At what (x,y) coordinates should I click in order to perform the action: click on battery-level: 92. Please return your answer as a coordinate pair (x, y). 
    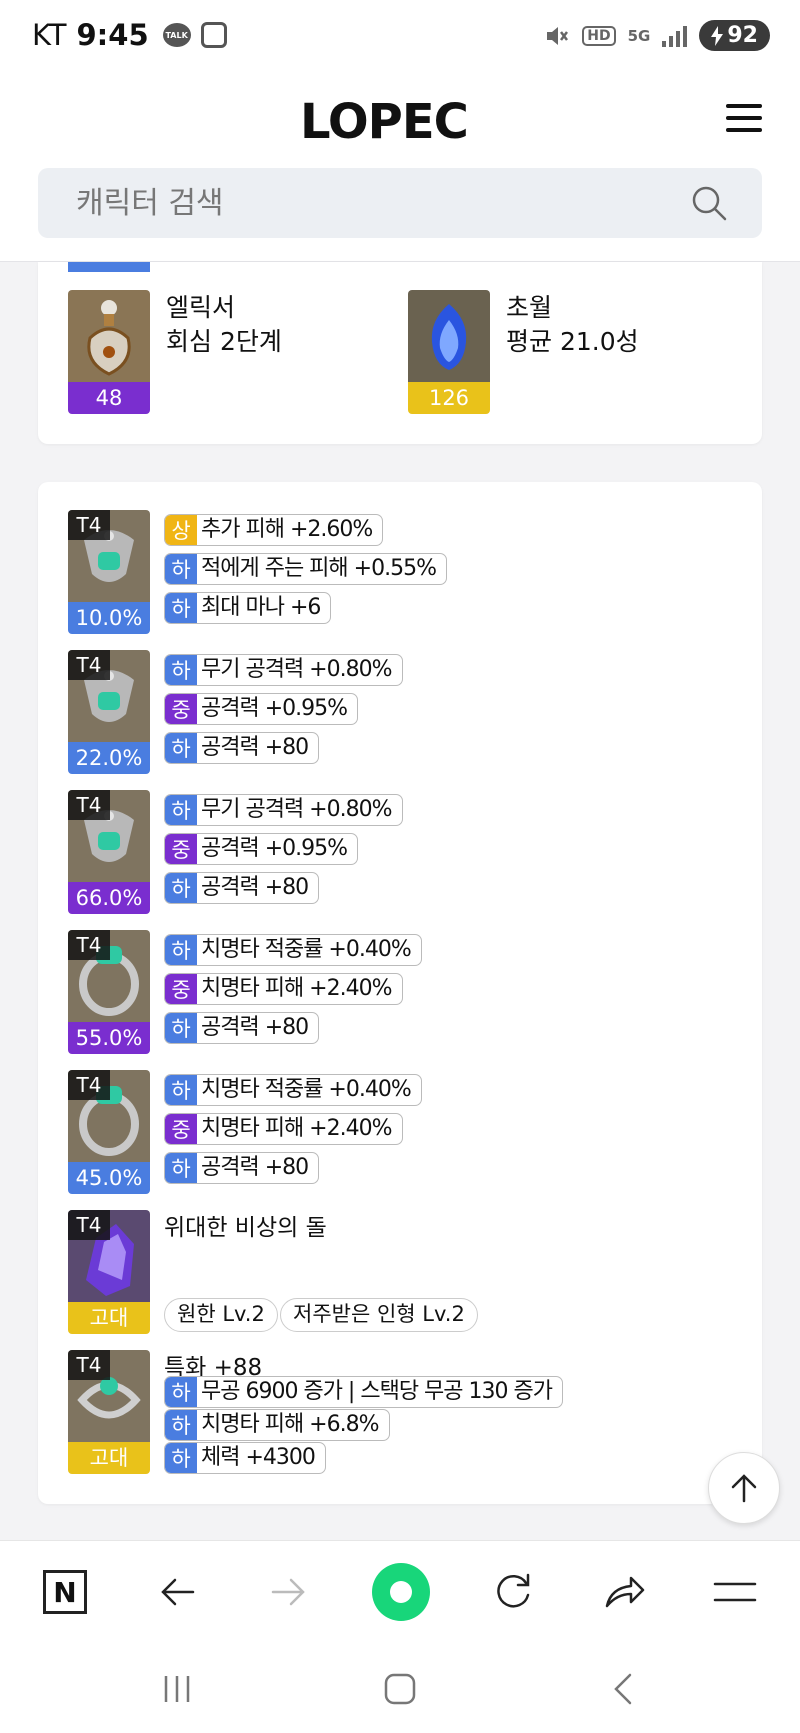
    Looking at the image, I should click on (742, 35).